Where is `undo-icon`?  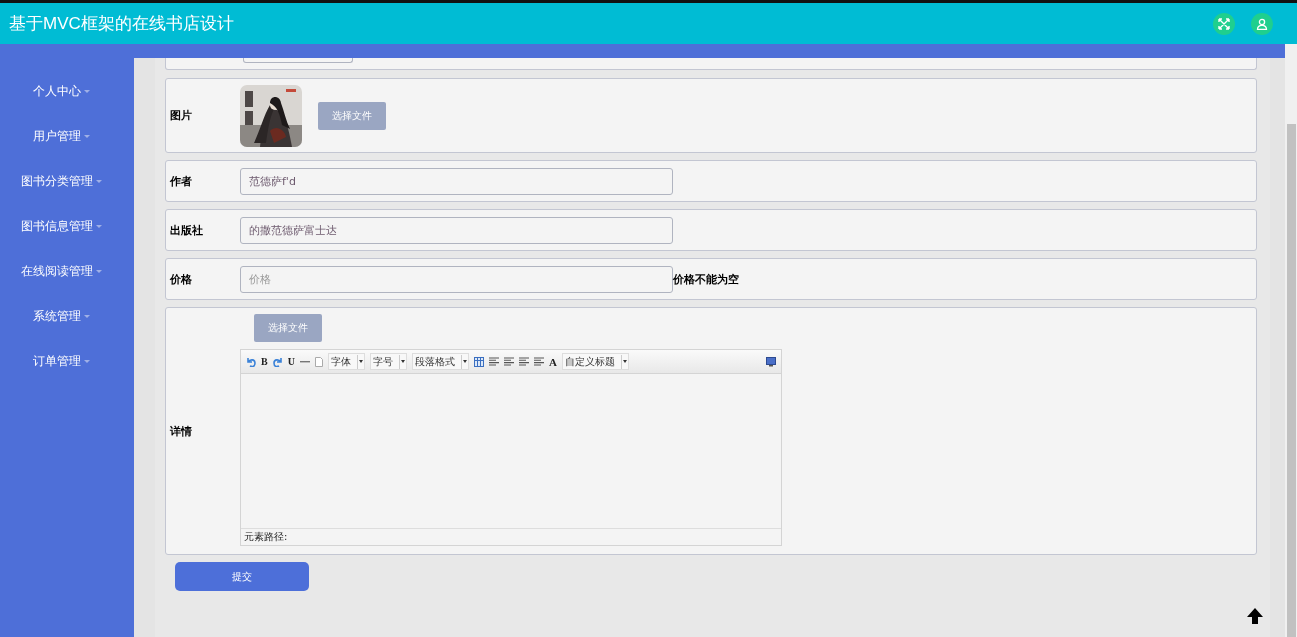
undo-icon is located at coordinates (251, 361).